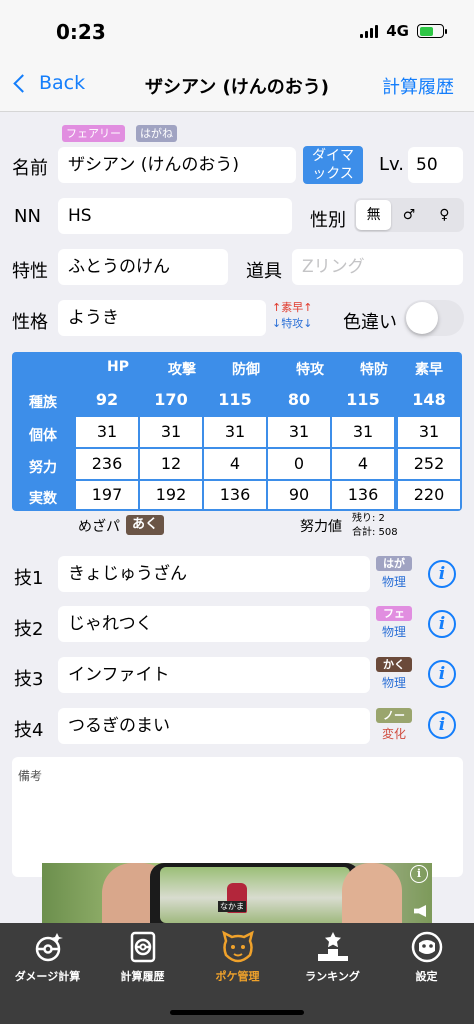 Image resolution: width=474 pixels, height=1024 pixels. Describe the element at coordinates (107, 399) in the screenshot. I see `base-stat-value: 92` at that location.